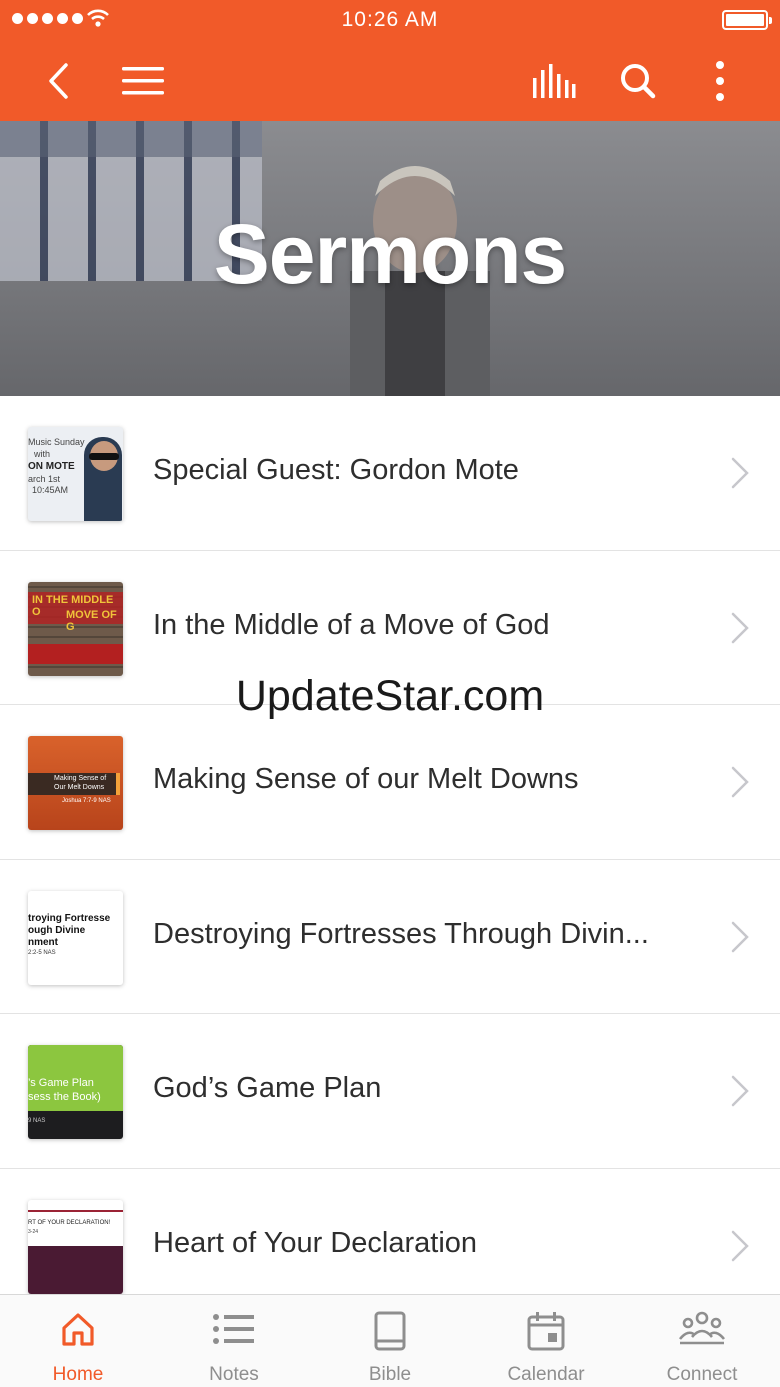 This screenshot has width=780, height=1387. What do you see at coordinates (233, 1329) in the screenshot?
I see `list-icon` at bounding box center [233, 1329].